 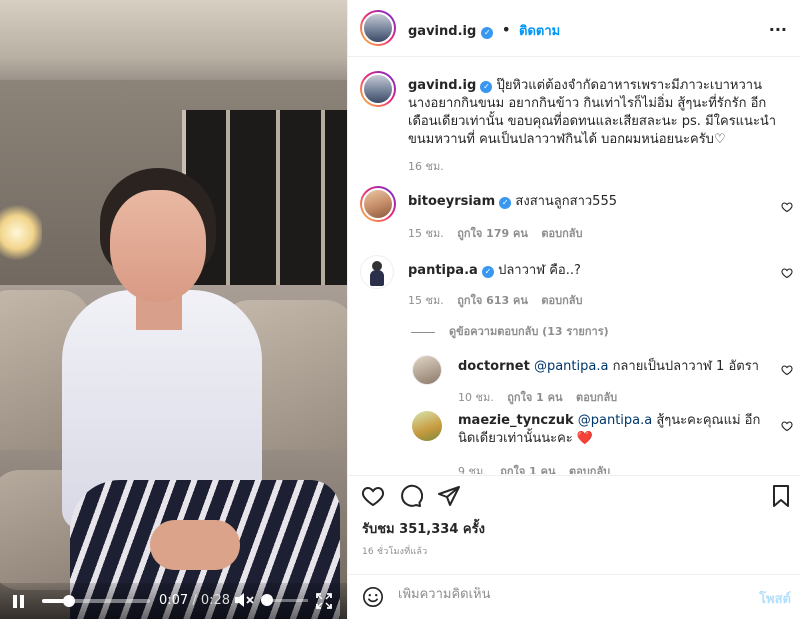 I want to click on add-comment-bar: โพสต์, so click(x=574, y=596).